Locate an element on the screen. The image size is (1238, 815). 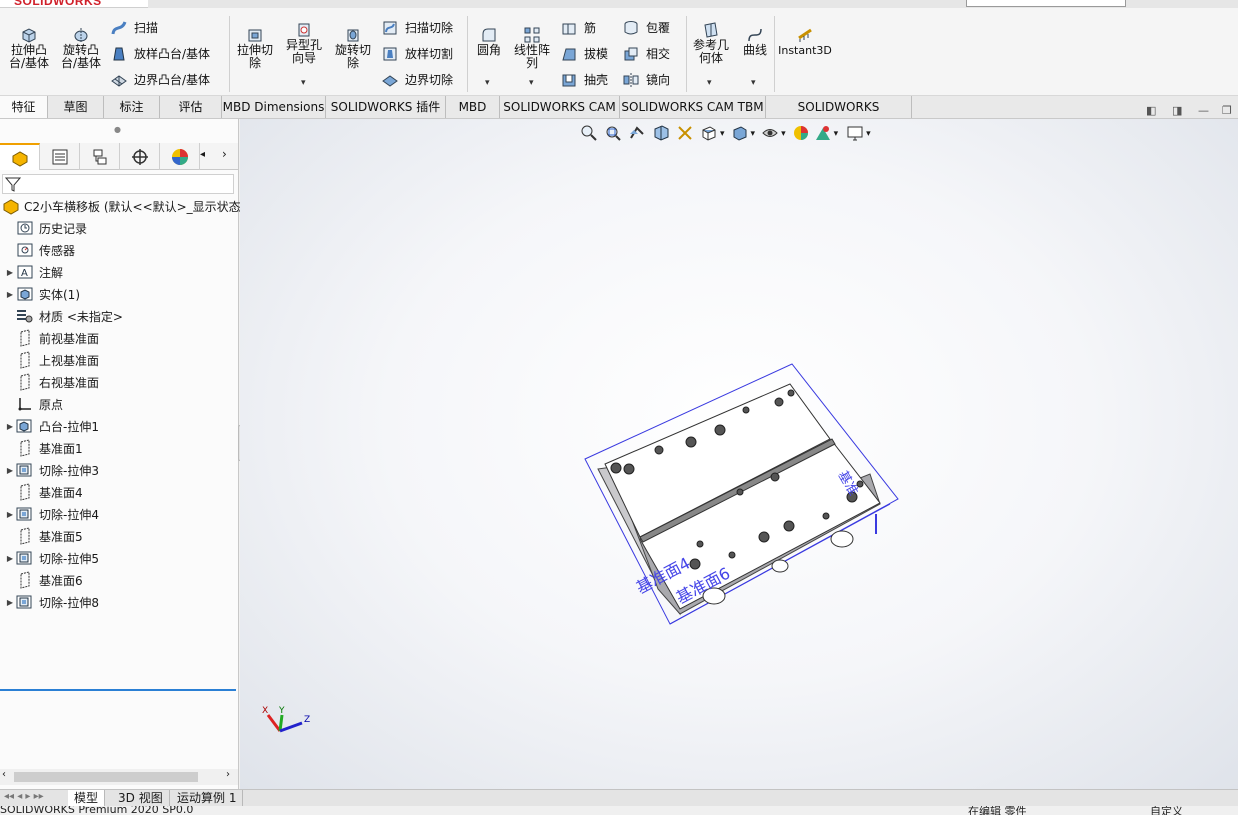
tab-solidworks-inspection: SOLIDWORKS Inspection is located at coordinates (839, 116).